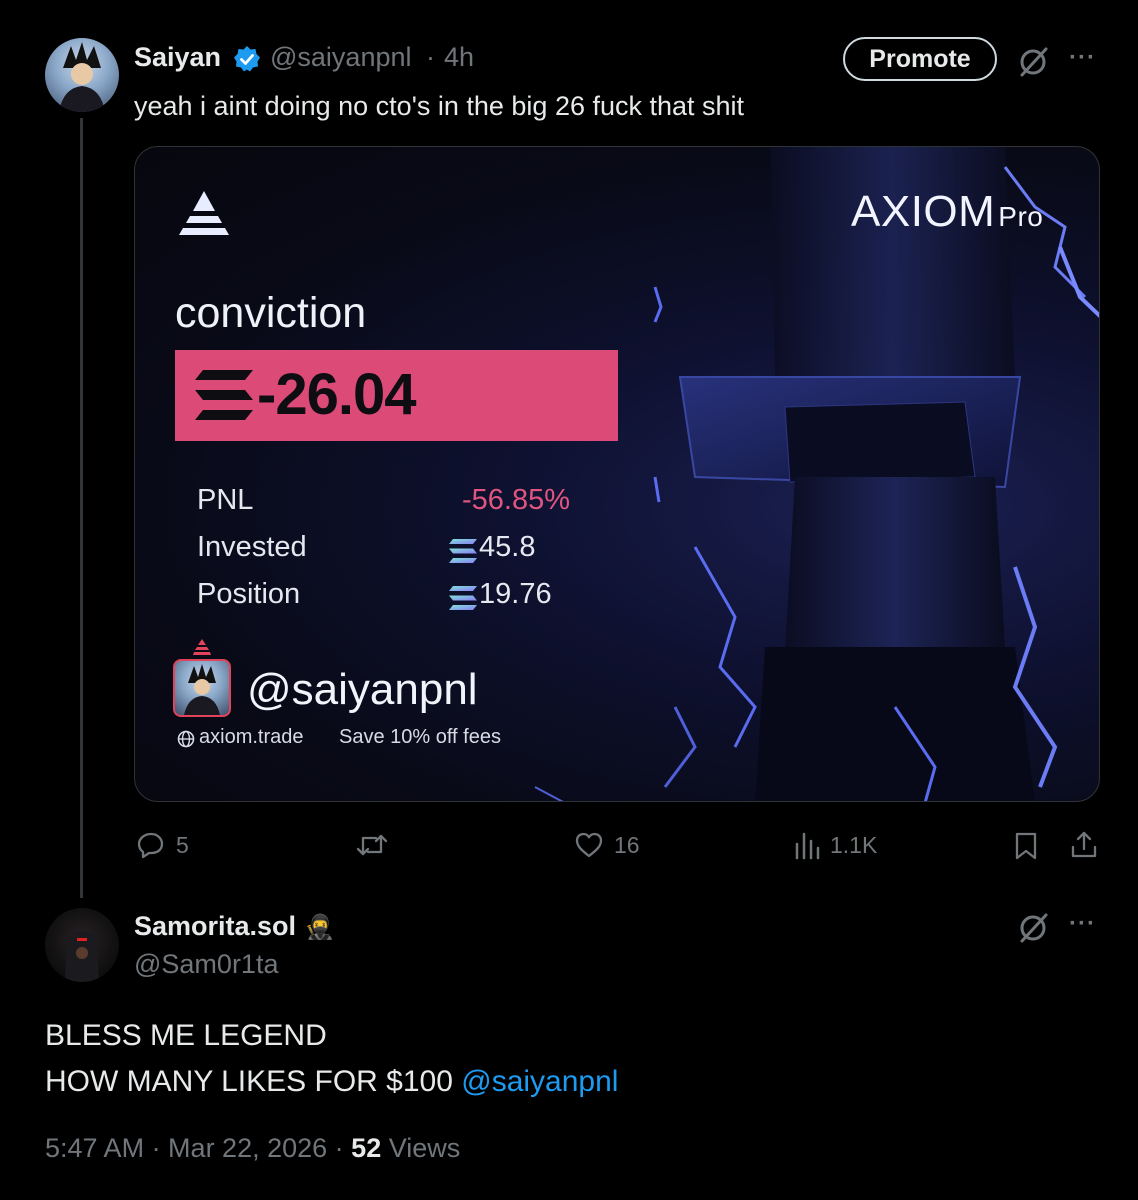 Image resolution: width=1138 pixels, height=1200 pixels. Describe the element at coordinates (1026, 846) in the screenshot. I see `bookmark-icon` at that location.